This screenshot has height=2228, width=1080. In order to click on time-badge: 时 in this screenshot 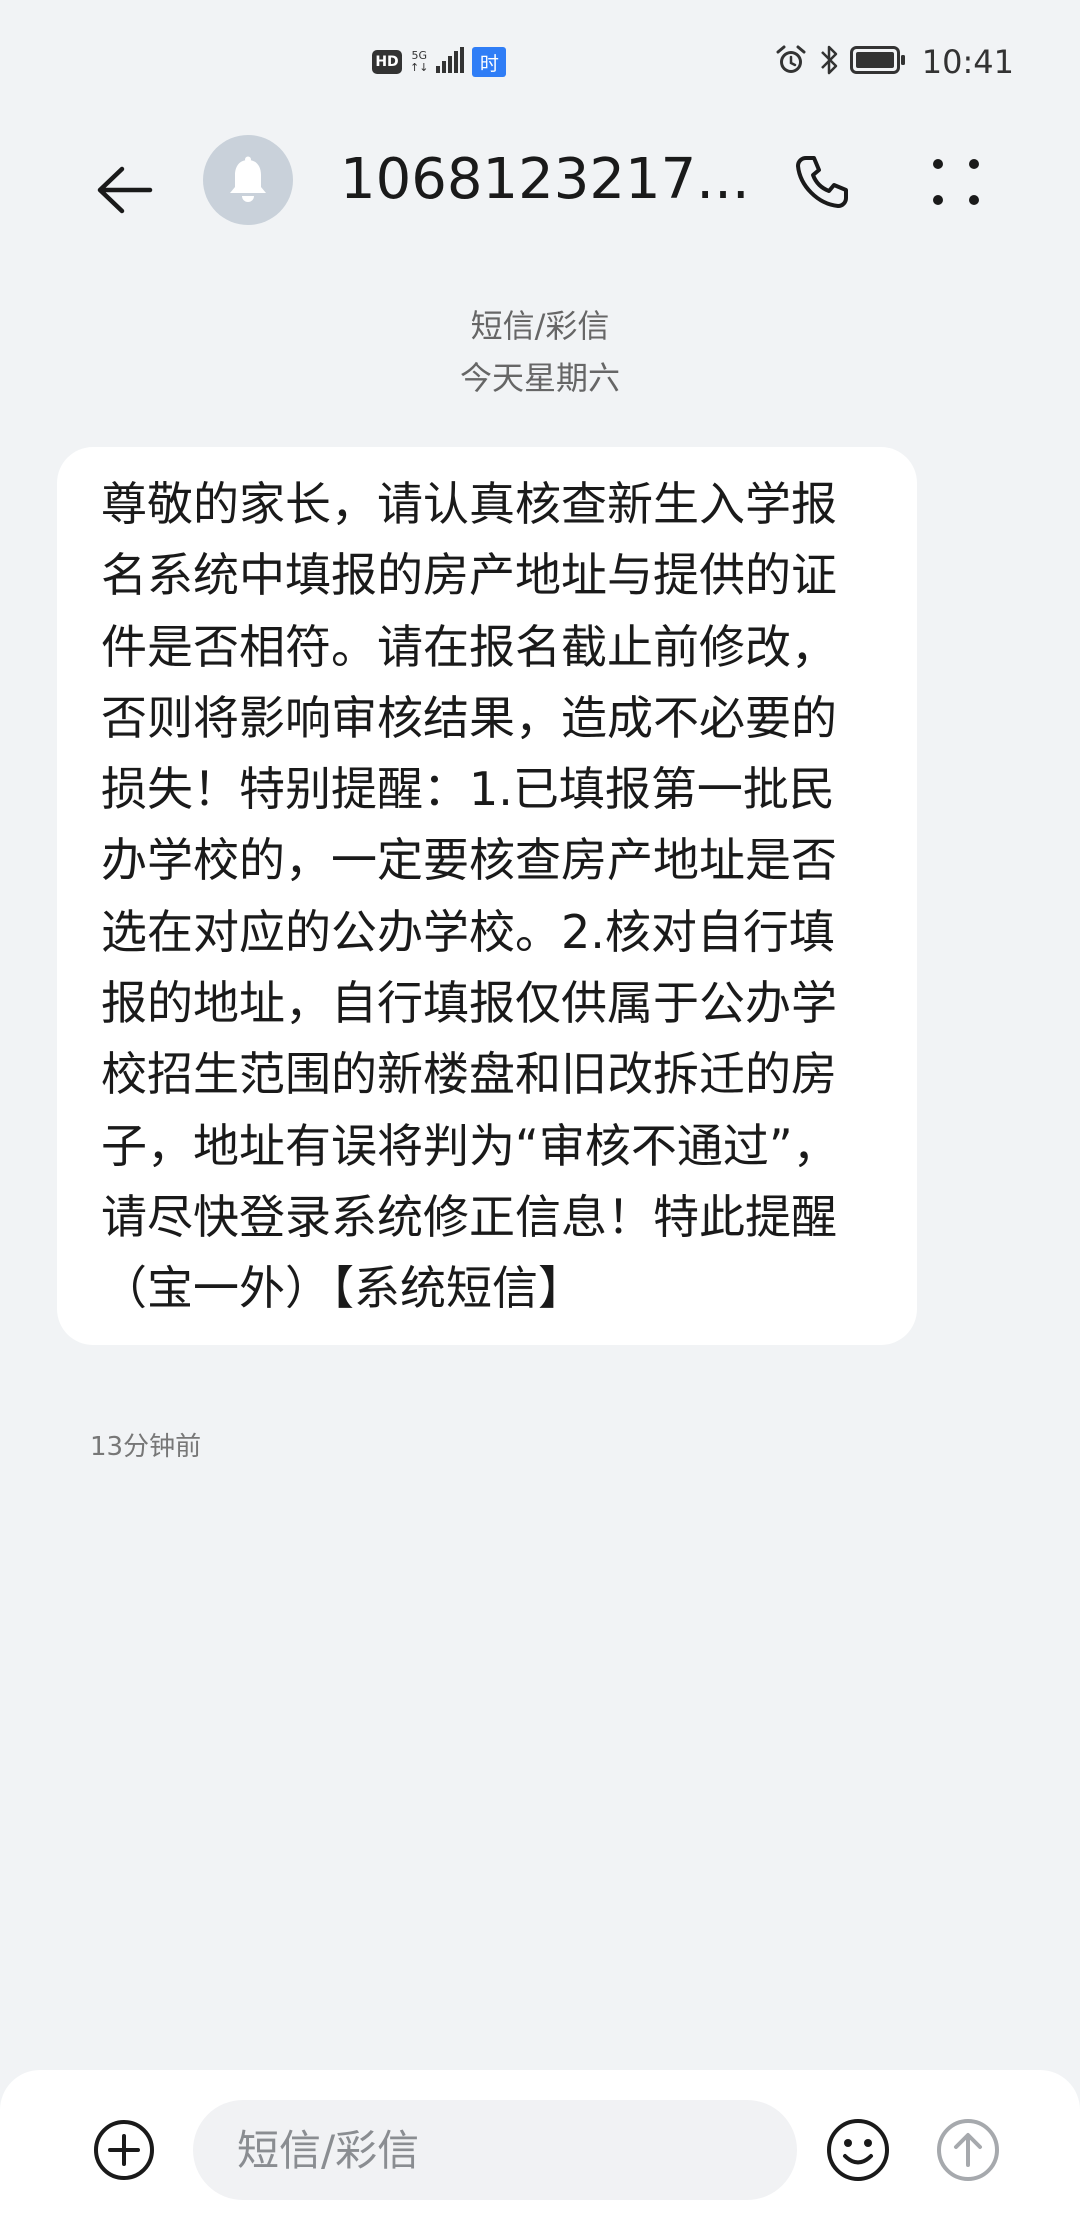, I will do `click(489, 62)`.